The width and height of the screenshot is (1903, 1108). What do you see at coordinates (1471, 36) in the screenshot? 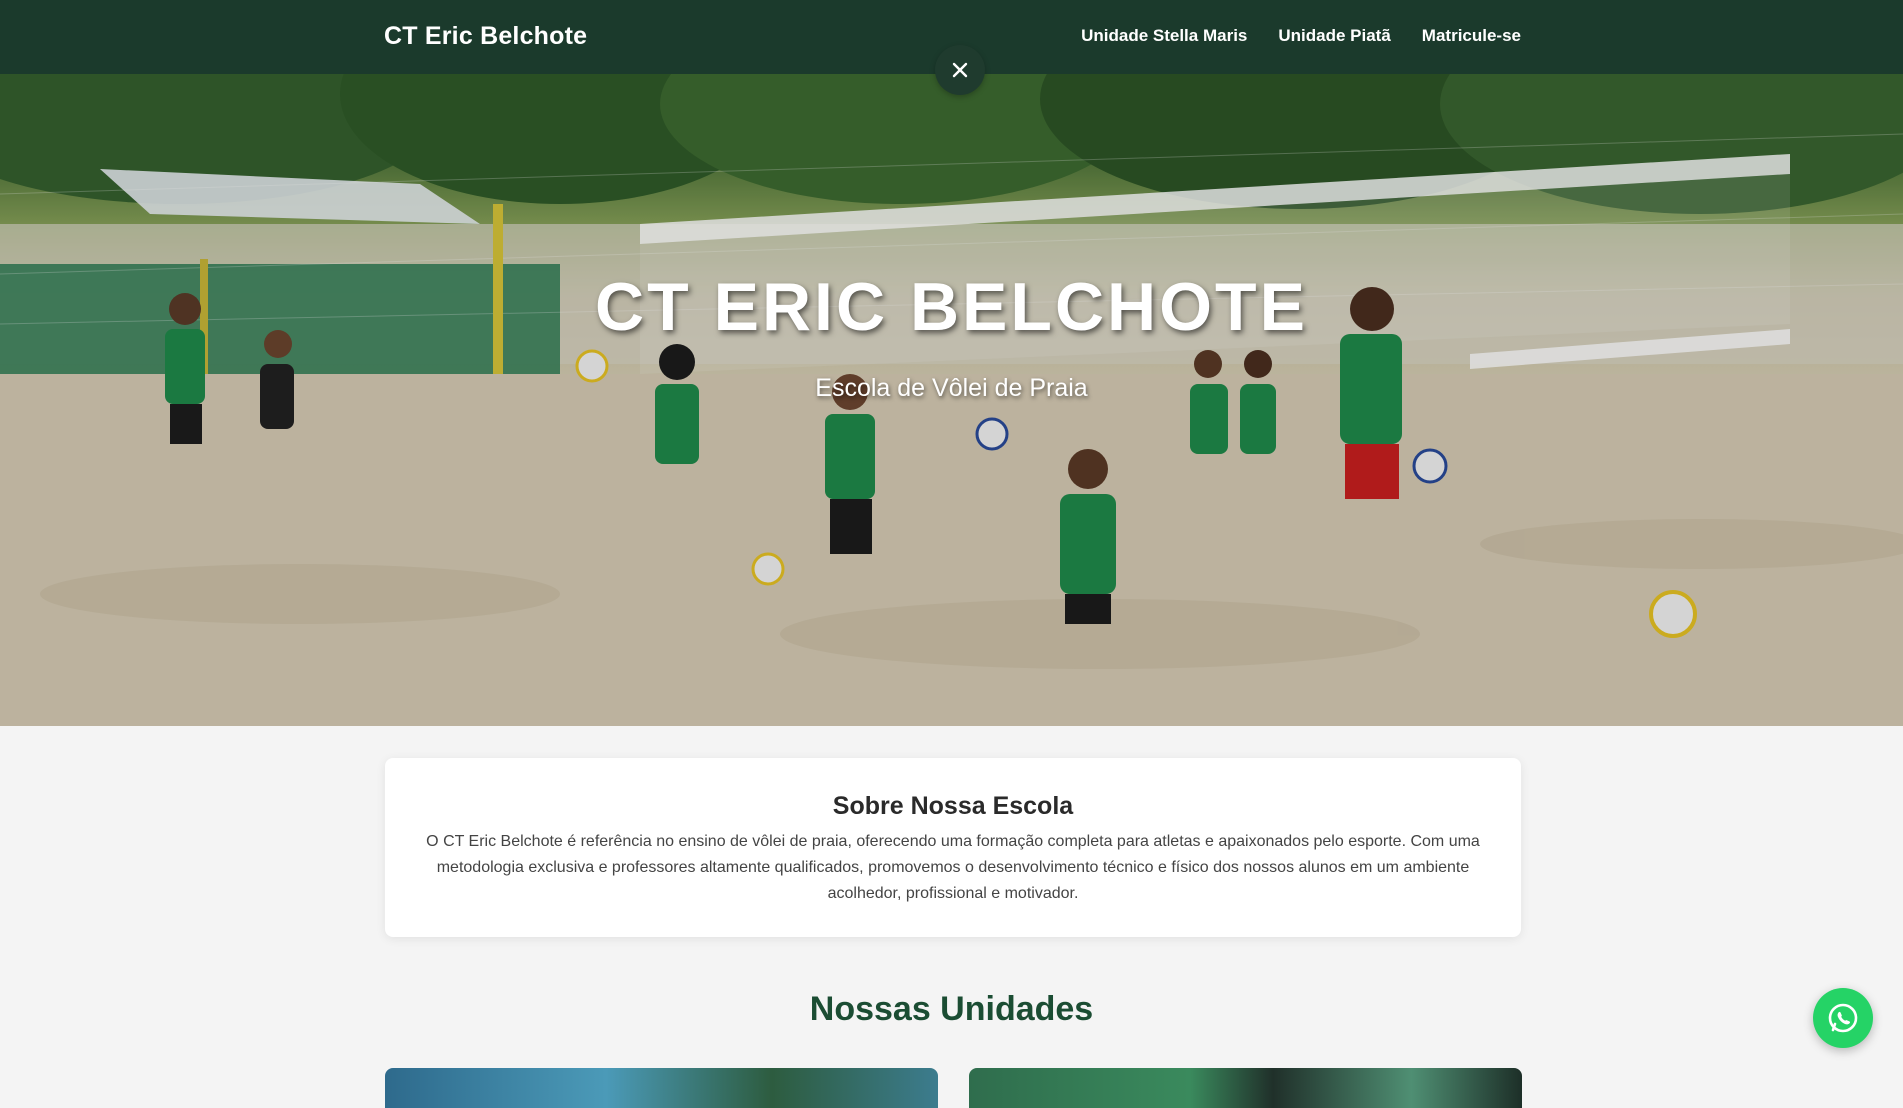
I see `nav-link-matricule-se: Matricule-se` at bounding box center [1471, 36].